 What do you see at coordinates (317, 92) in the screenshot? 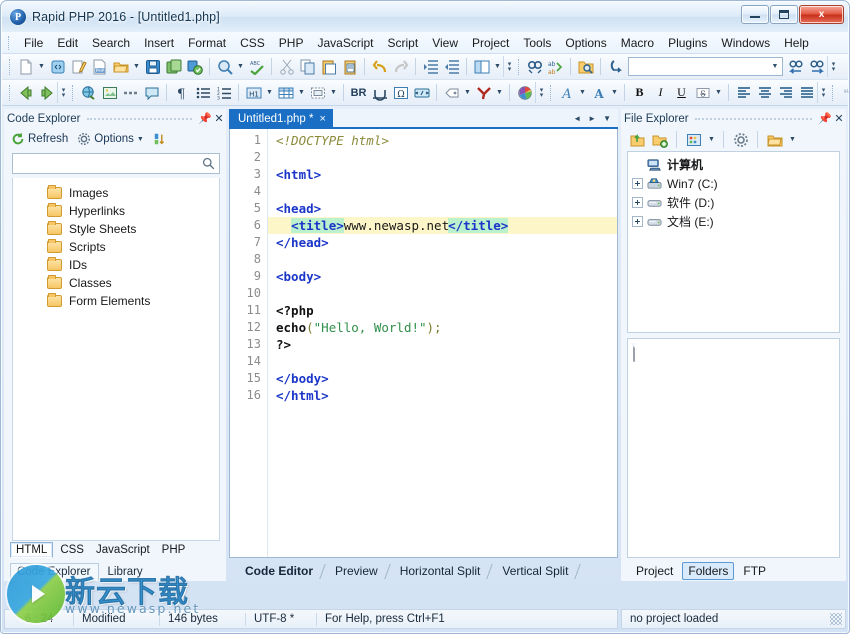
I see `layer-icon` at bounding box center [317, 92].